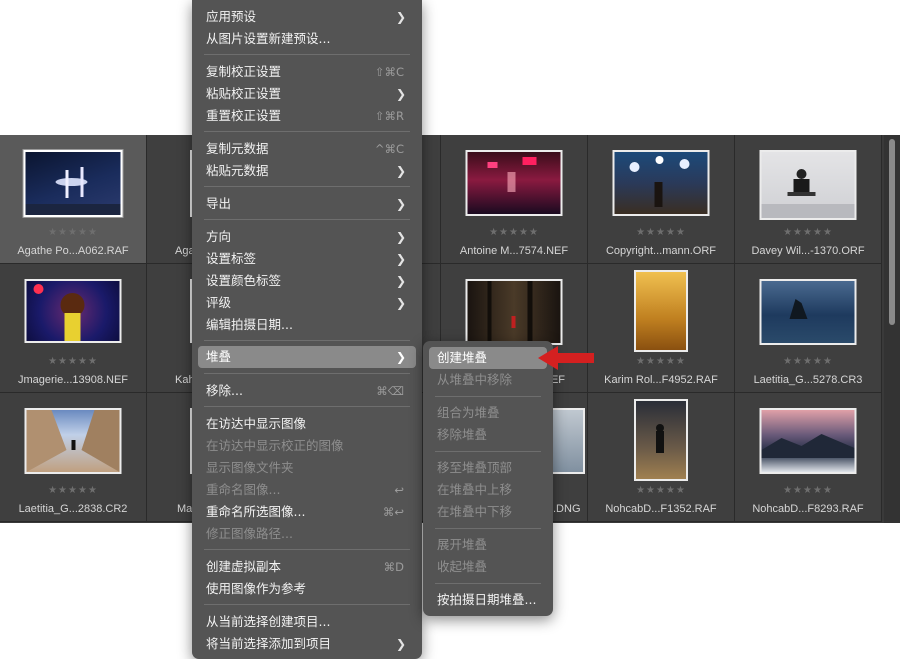  What do you see at coordinates (307, 72) in the screenshot?
I see `menu-item-copy-adjustments: 复制校正设置 ⇧⌘C` at bounding box center [307, 72].